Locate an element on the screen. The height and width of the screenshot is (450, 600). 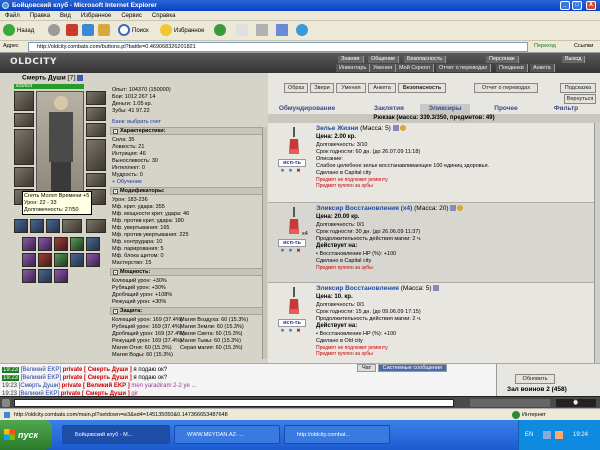
nav-inventory: Инвентарь is located at coordinates (353, 68).